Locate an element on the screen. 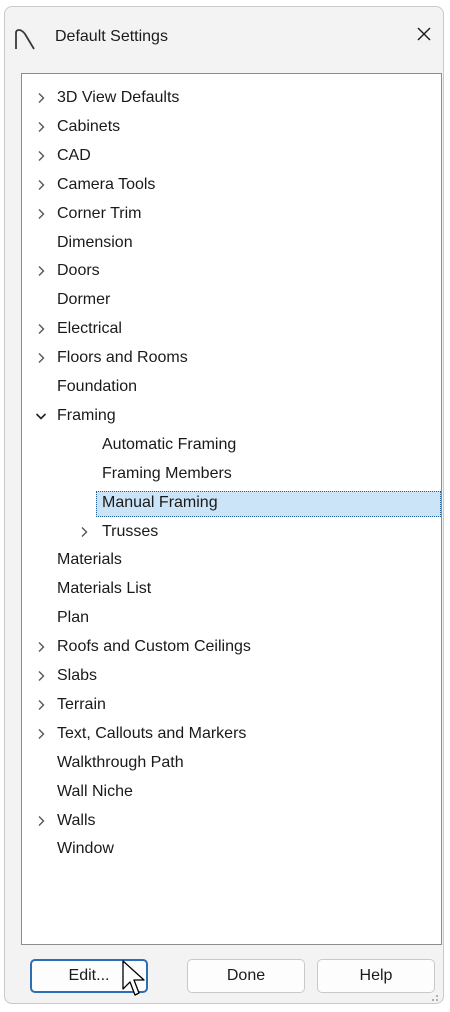  tree-item: Walkthrough Path is located at coordinates (231, 763).